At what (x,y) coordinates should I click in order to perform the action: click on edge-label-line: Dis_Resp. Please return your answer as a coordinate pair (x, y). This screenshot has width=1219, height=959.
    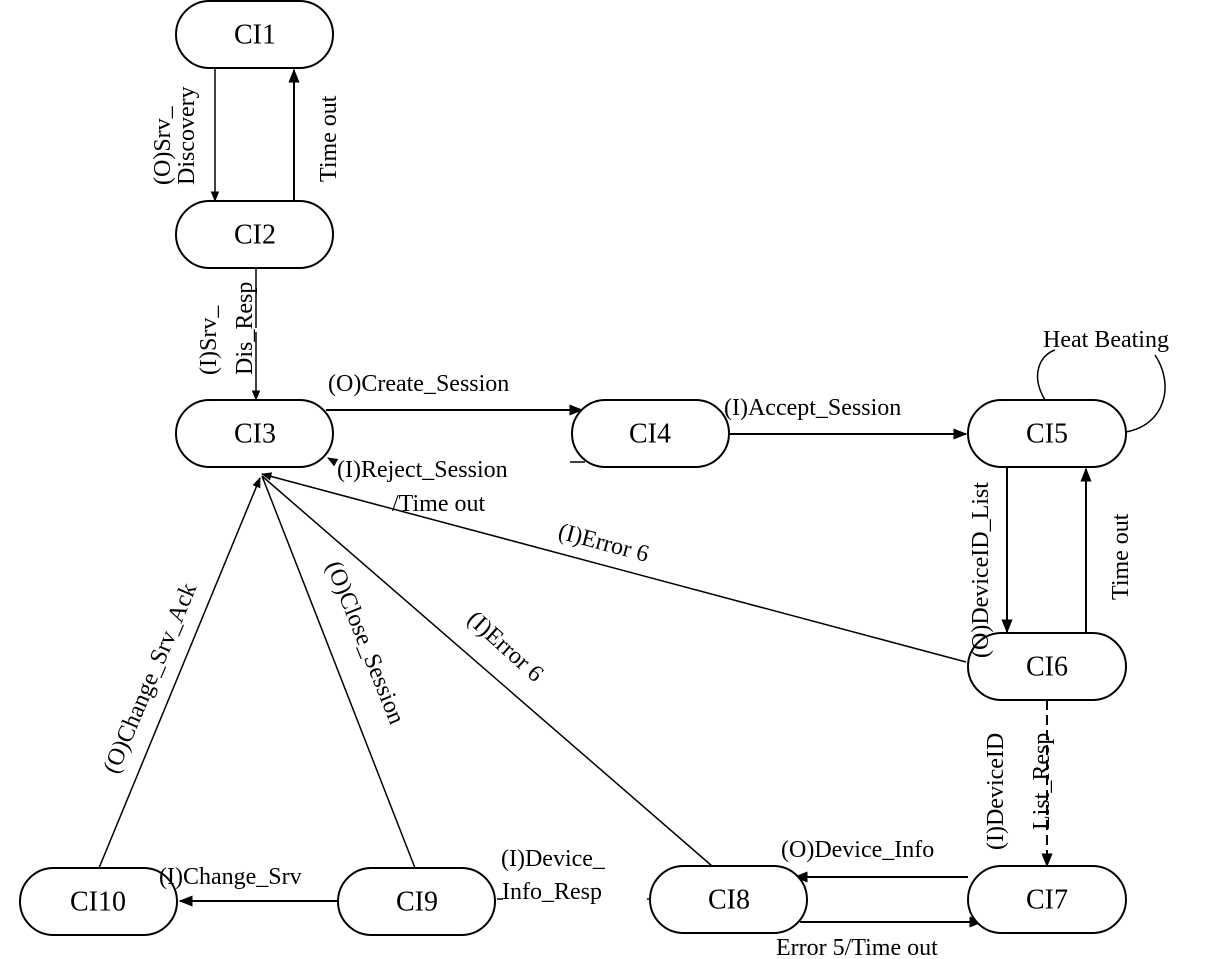
    Looking at the image, I should click on (245, 328).